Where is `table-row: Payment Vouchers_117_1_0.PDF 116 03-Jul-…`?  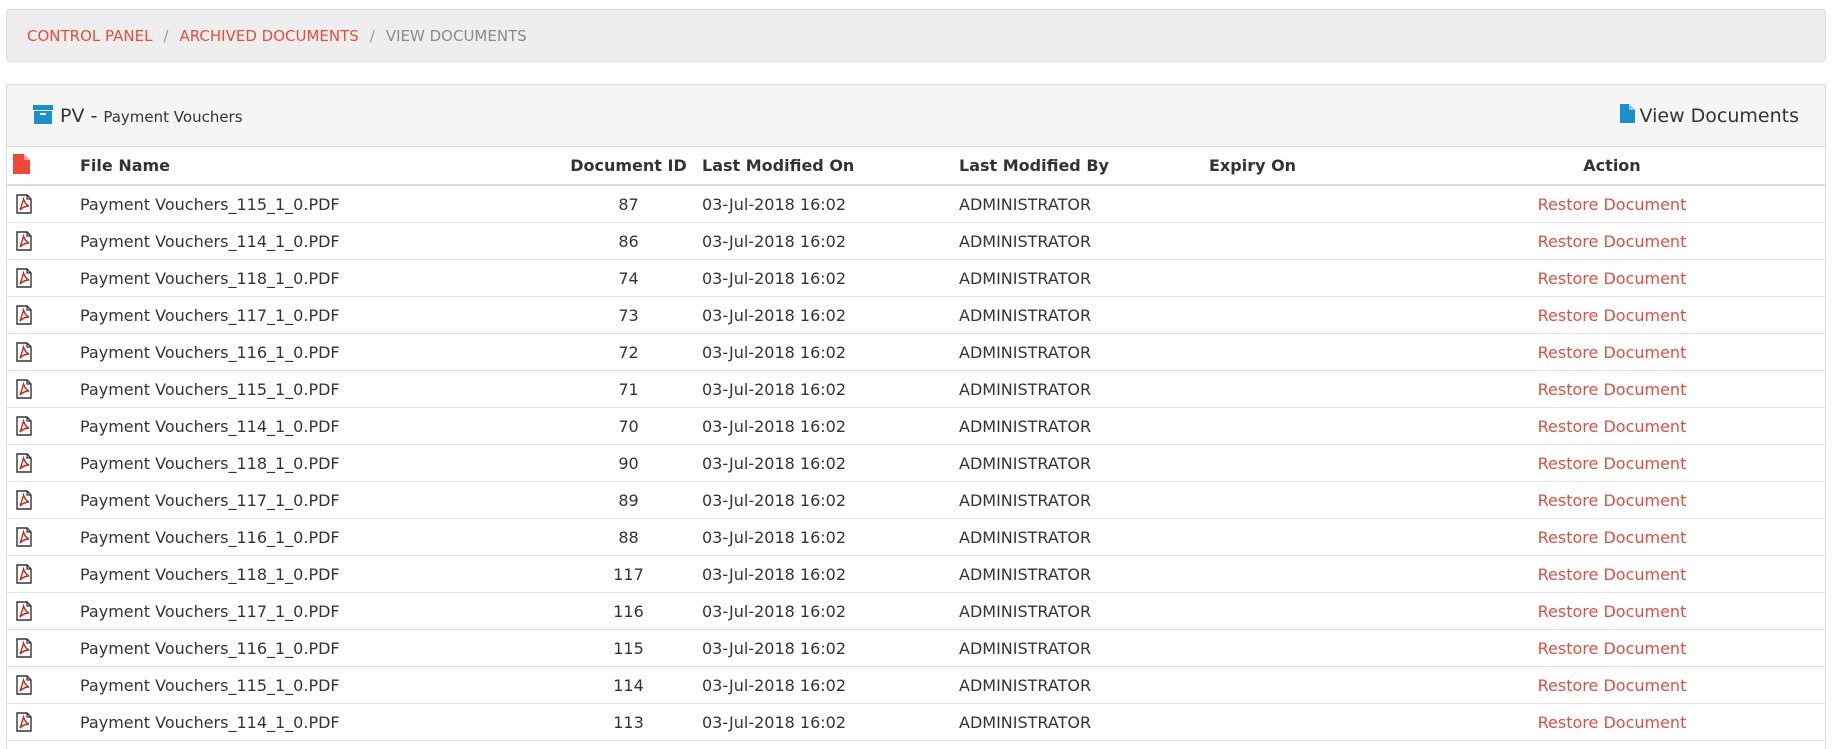 table-row: Payment Vouchers_117_1_0.PDF 116 03-Jul-… is located at coordinates (916, 611).